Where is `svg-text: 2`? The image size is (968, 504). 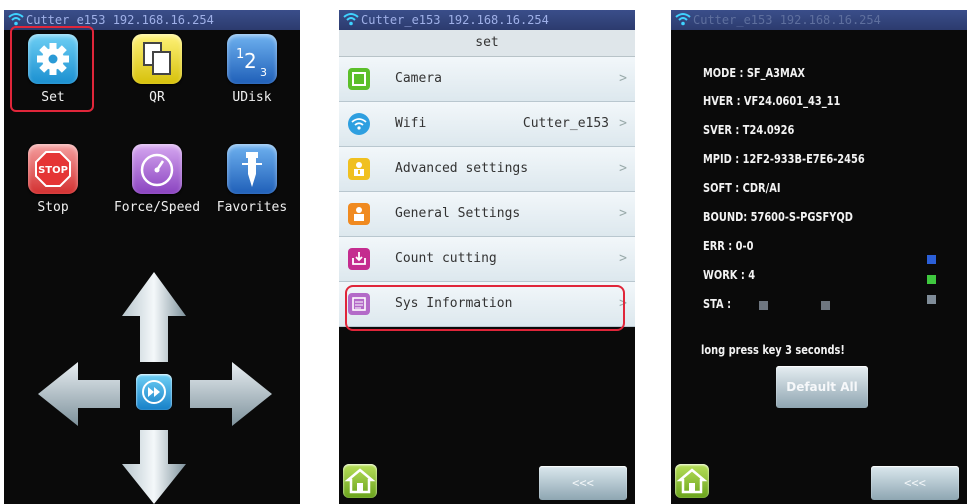 svg-text: 2 is located at coordinates (250, 61).